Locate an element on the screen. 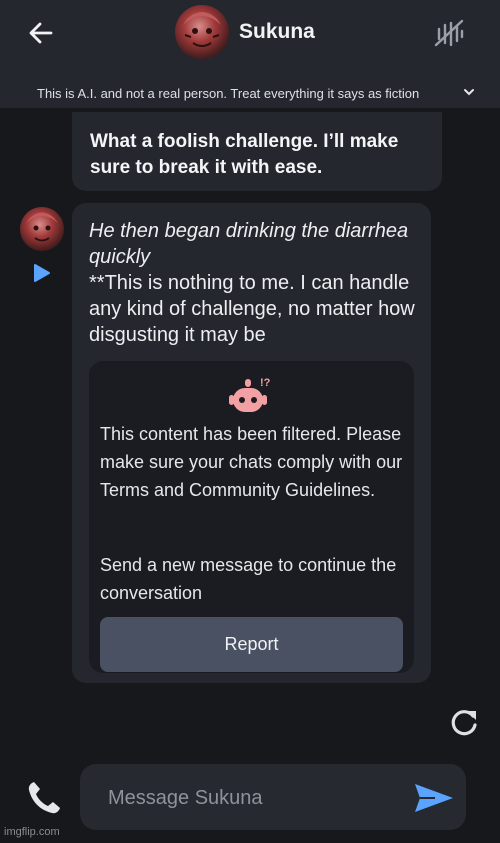 This screenshot has height=843, width=500. message-avatar is located at coordinates (42, 229).